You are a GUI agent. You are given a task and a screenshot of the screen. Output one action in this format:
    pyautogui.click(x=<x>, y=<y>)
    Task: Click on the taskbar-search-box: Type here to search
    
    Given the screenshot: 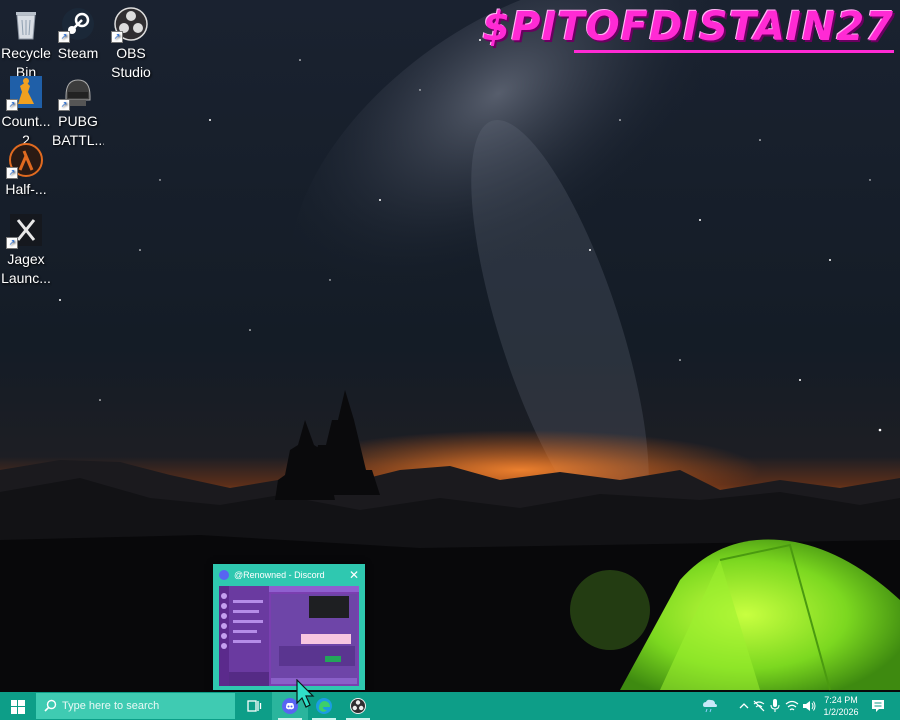 What is the action you would take?
    pyautogui.click(x=135, y=706)
    